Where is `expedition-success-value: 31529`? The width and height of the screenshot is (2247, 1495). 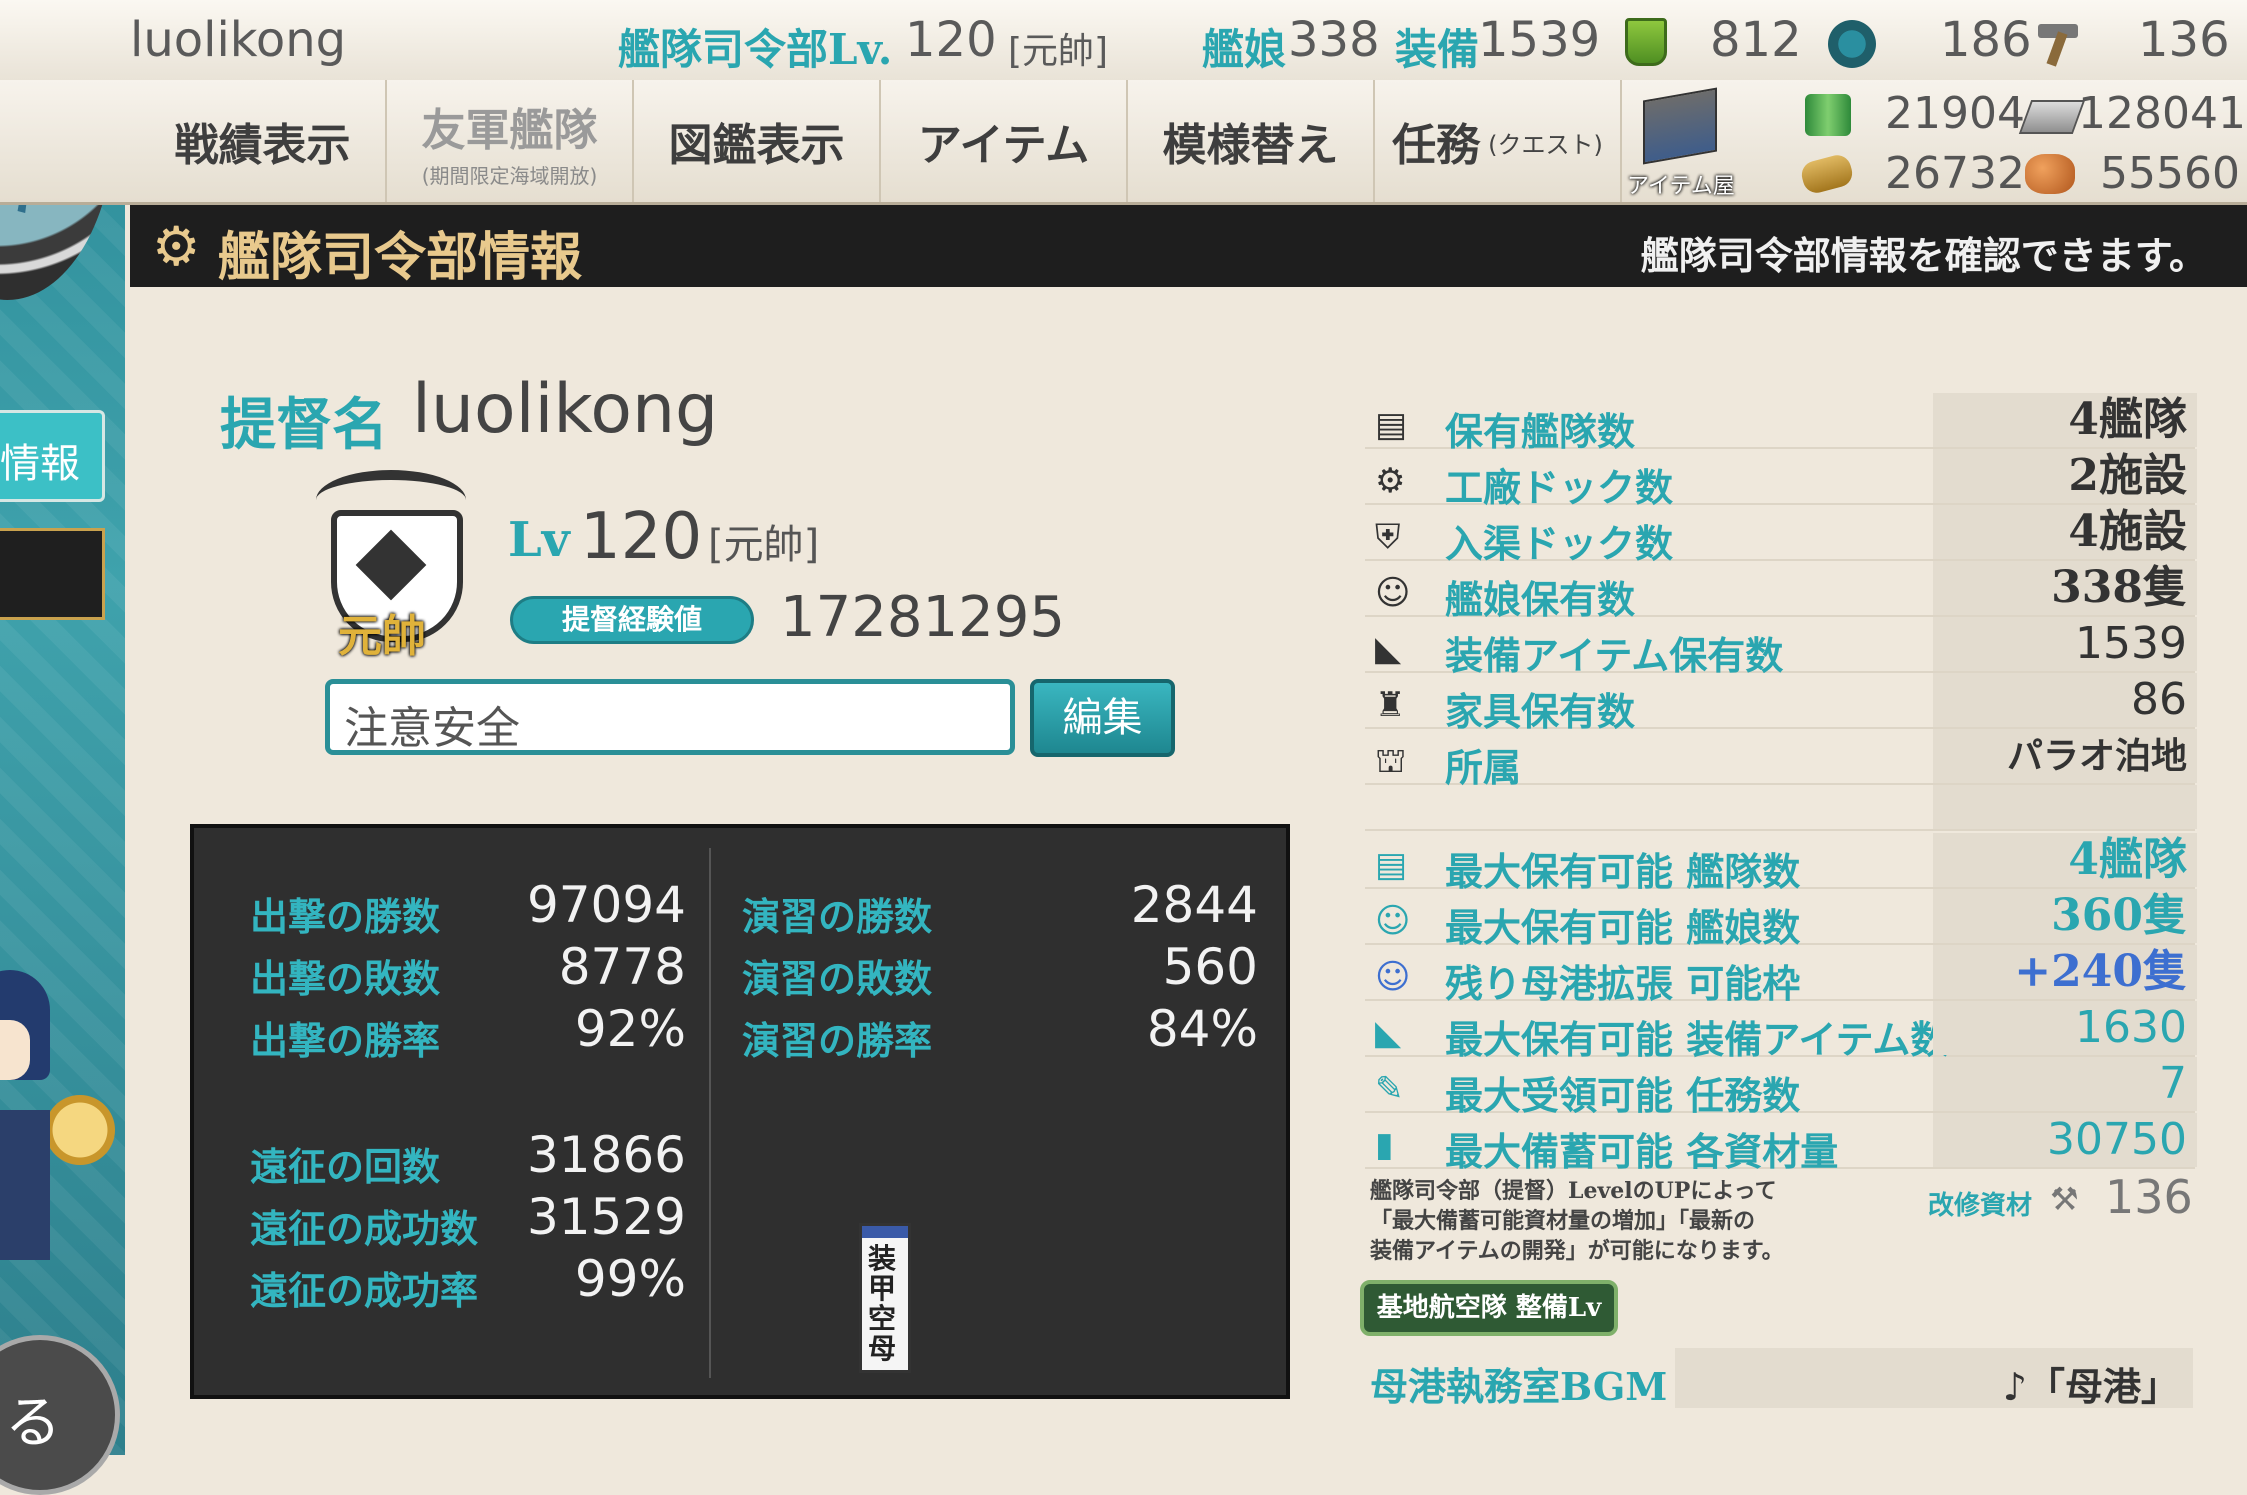 expedition-success-value: 31529 is located at coordinates (606, 1217).